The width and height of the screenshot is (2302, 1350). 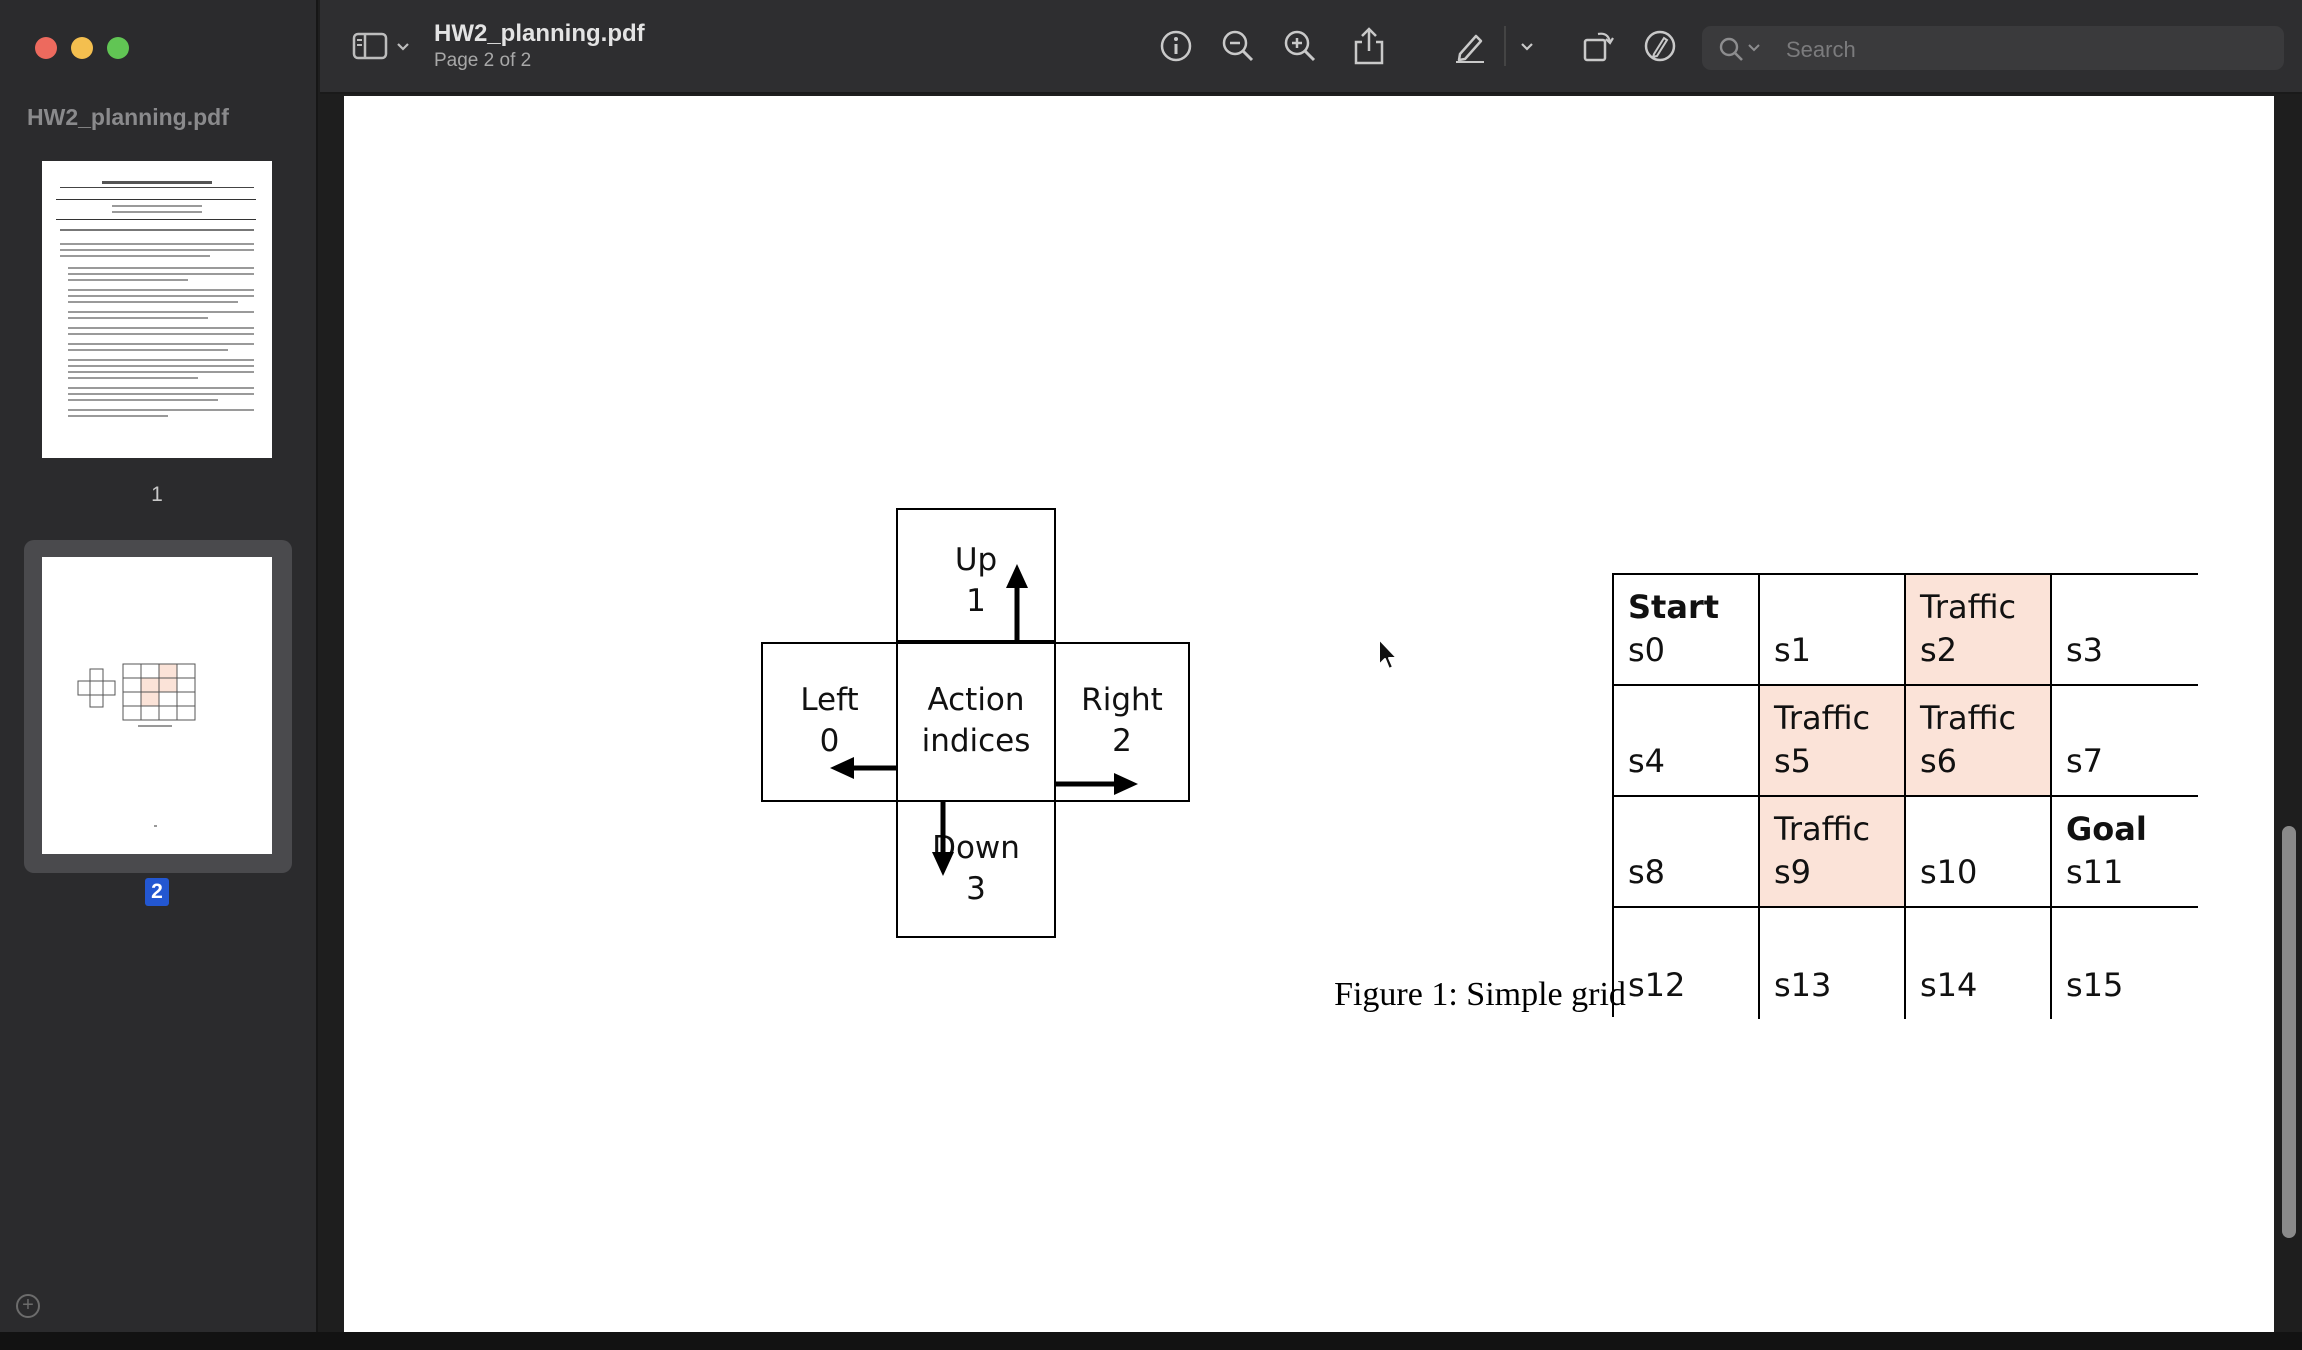 I want to click on grid-cell-title: Start, so click(x=1674, y=607).